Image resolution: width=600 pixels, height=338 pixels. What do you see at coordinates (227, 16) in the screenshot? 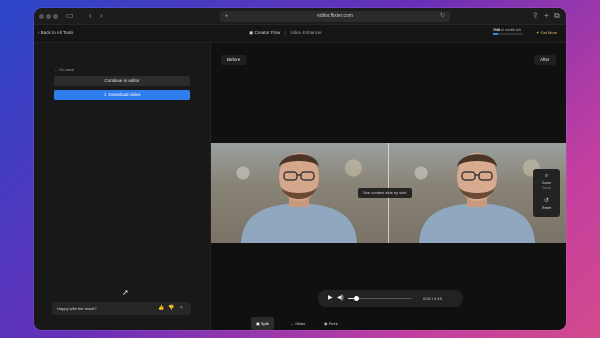
I see `lock-icon: ●` at bounding box center [227, 16].